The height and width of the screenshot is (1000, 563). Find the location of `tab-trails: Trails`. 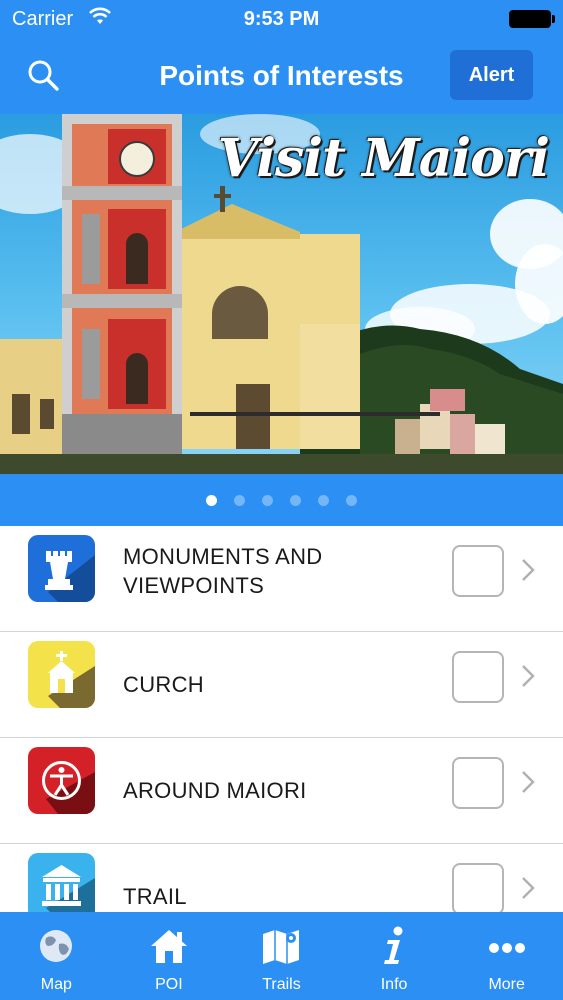

tab-trails: Trails is located at coordinates (281, 956).